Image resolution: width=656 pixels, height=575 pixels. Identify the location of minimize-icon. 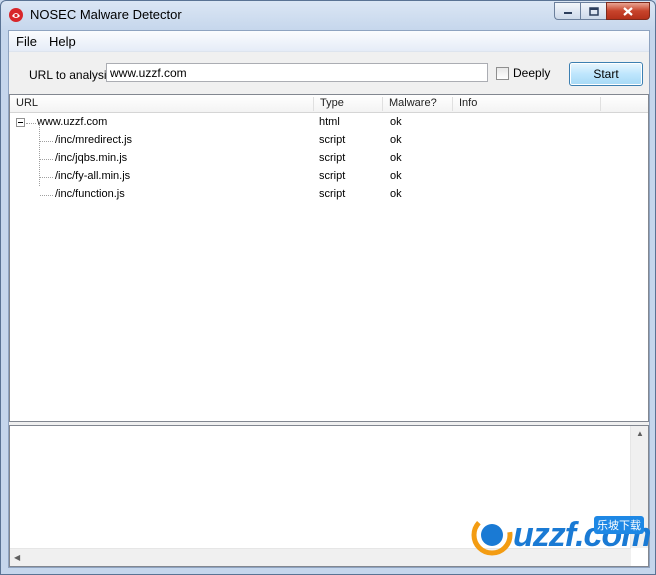
(567, 13).